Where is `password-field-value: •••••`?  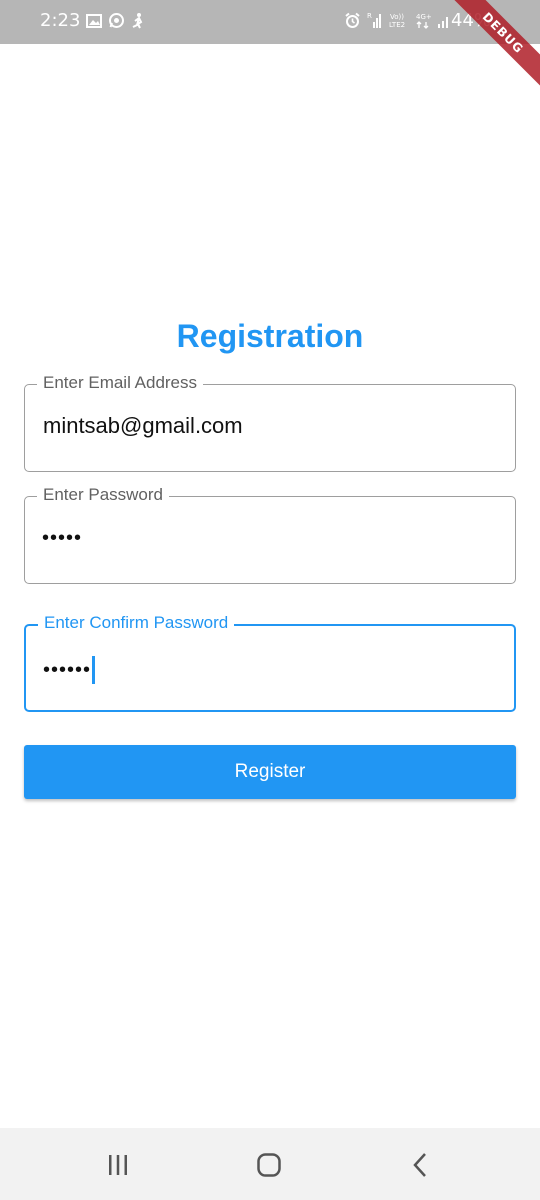 password-field-value: ••••• is located at coordinates (62, 538).